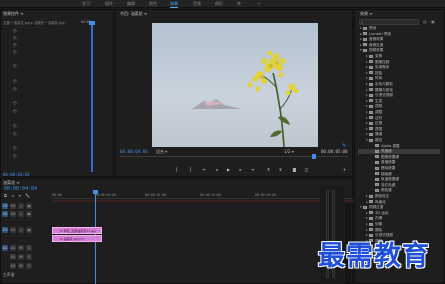  I want to click on effects-tree-item: ▾ 视频效果, so click(399, 50).